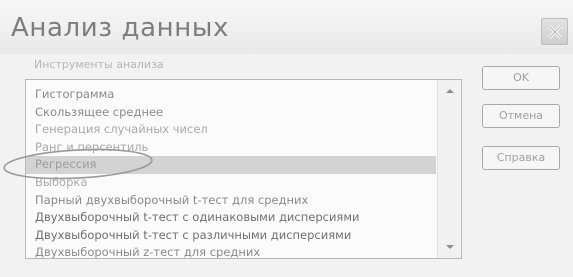 This screenshot has width=573, height=277. Describe the element at coordinates (449, 169) in the screenshot. I see `list-scrollbar` at that location.